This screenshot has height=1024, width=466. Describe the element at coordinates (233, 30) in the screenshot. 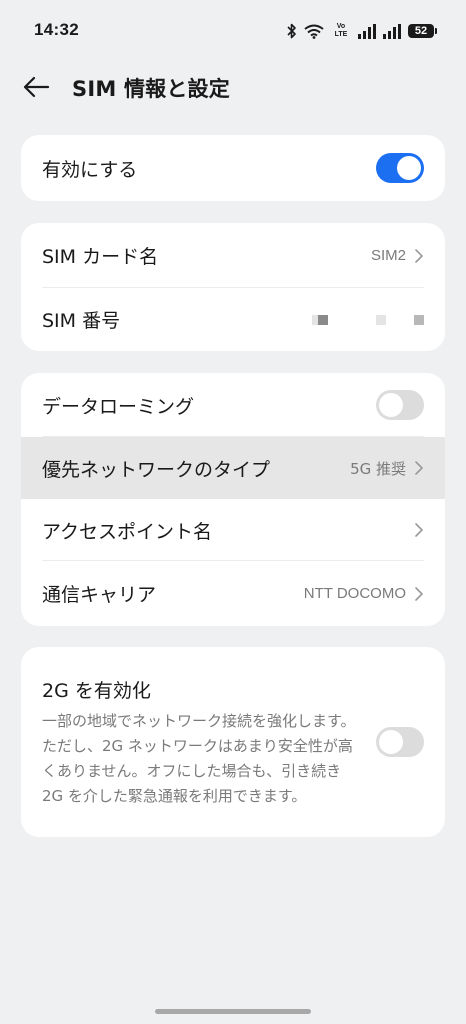

I see `status-bar: 14:32 Vo LTE 52` at that location.